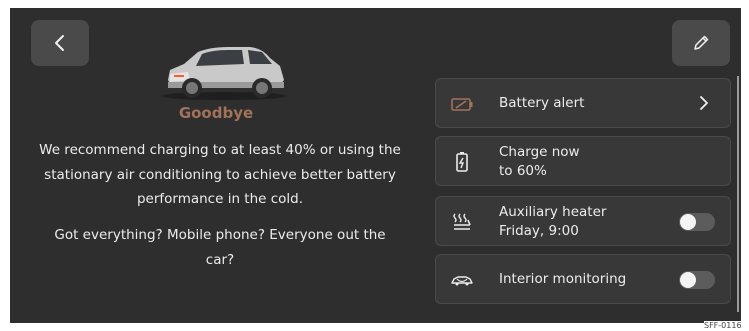  I want to click on card-label-line2: to 60%, so click(523, 171).